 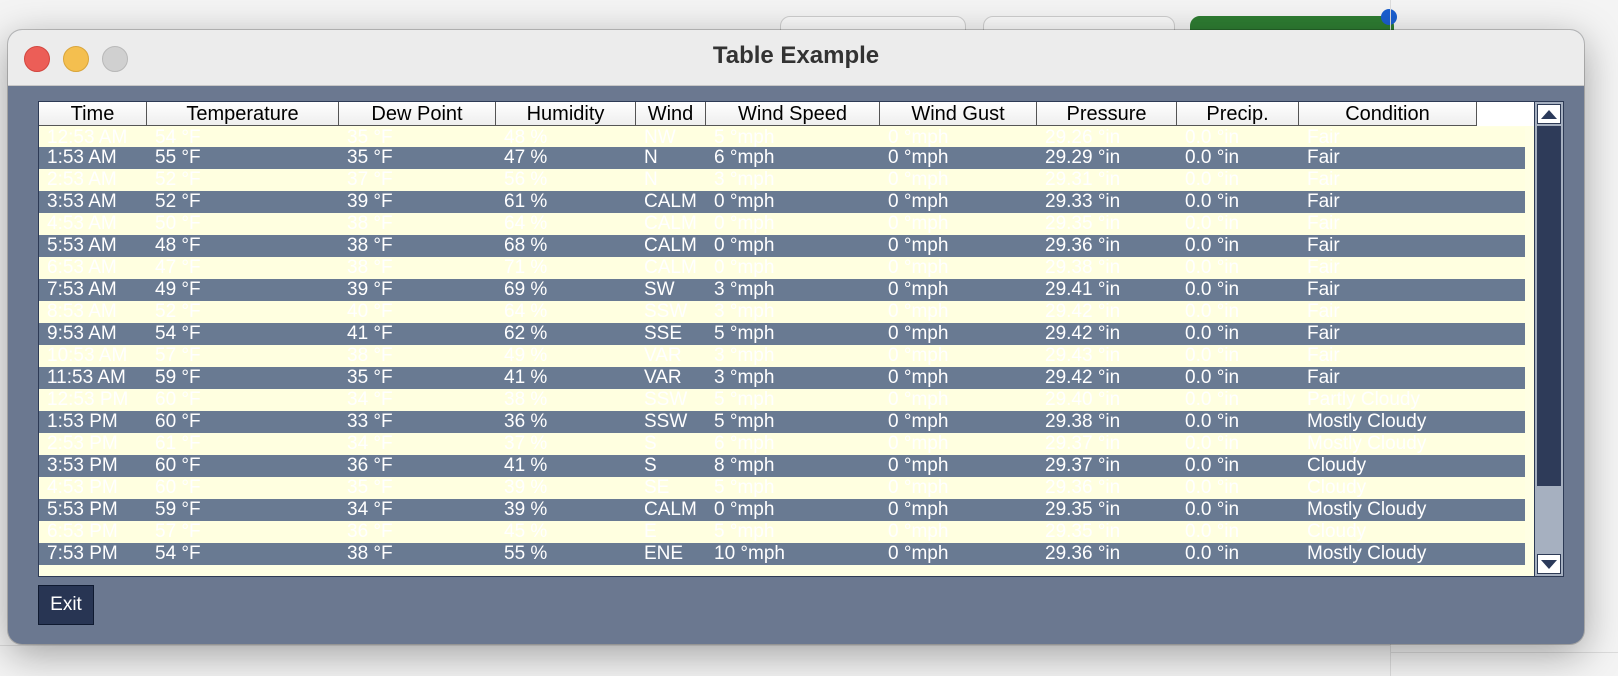 What do you see at coordinates (1083, 179) in the screenshot?
I see `table-cell: 29.31 °in` at bounding box center [1083, 179].